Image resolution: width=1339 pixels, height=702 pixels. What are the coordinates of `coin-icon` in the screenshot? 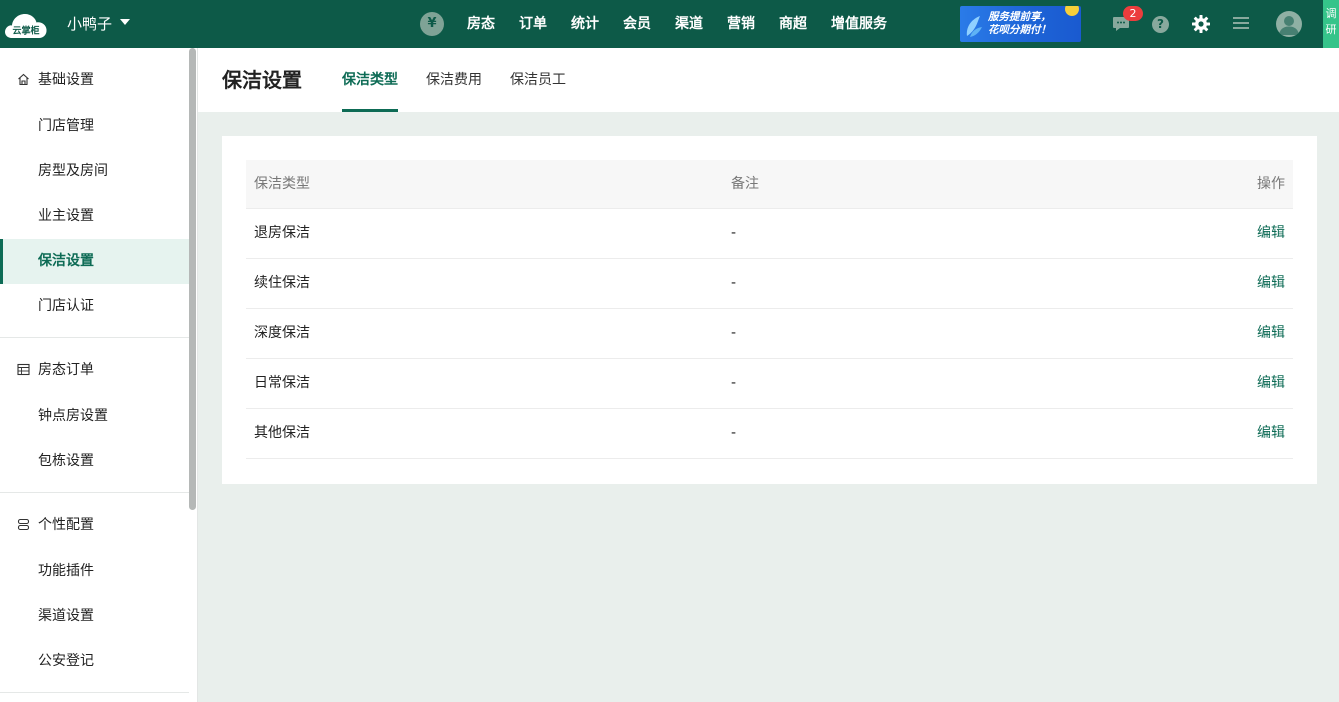 It's located at (1072, 11).